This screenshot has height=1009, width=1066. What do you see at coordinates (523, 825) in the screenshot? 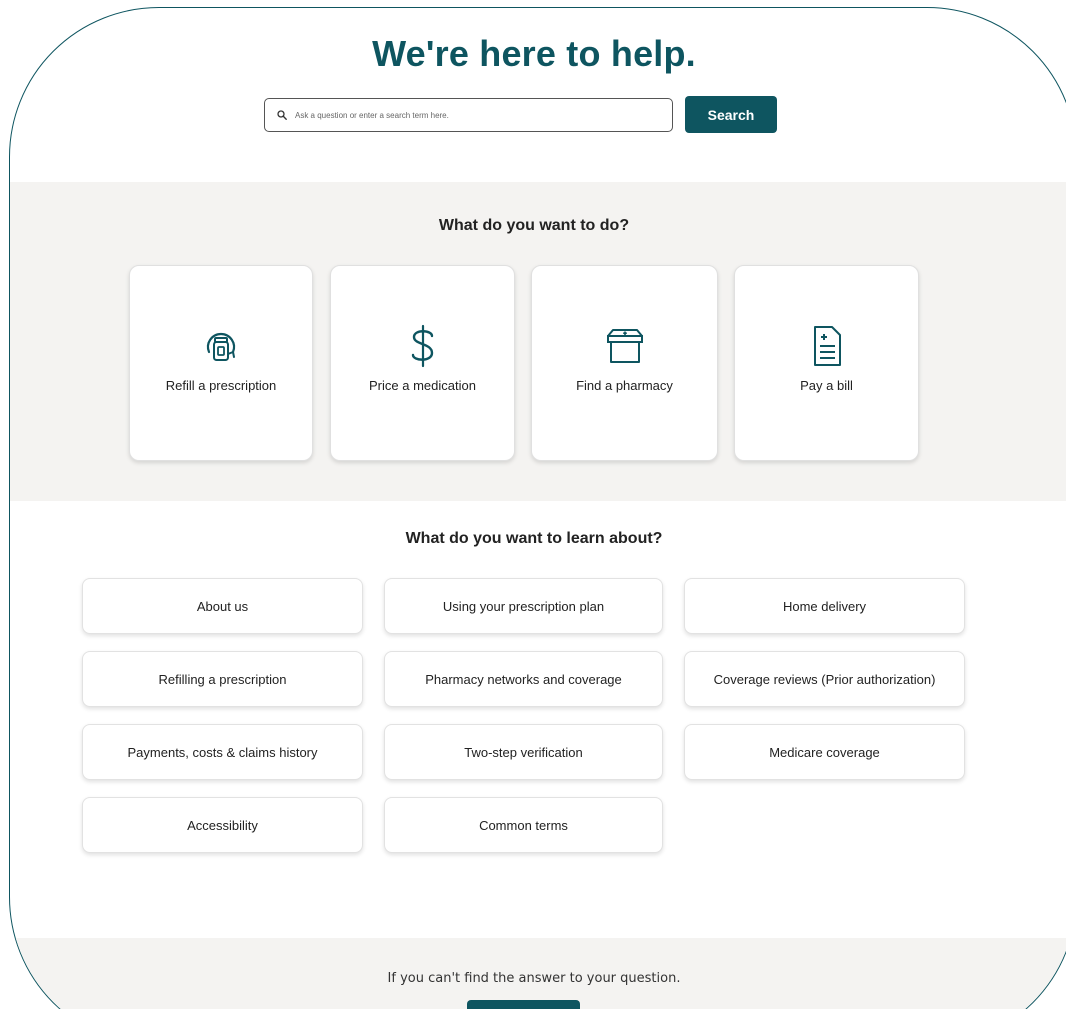
I see `topic-common-terms: Common terms` at bounding box center [523, 825].